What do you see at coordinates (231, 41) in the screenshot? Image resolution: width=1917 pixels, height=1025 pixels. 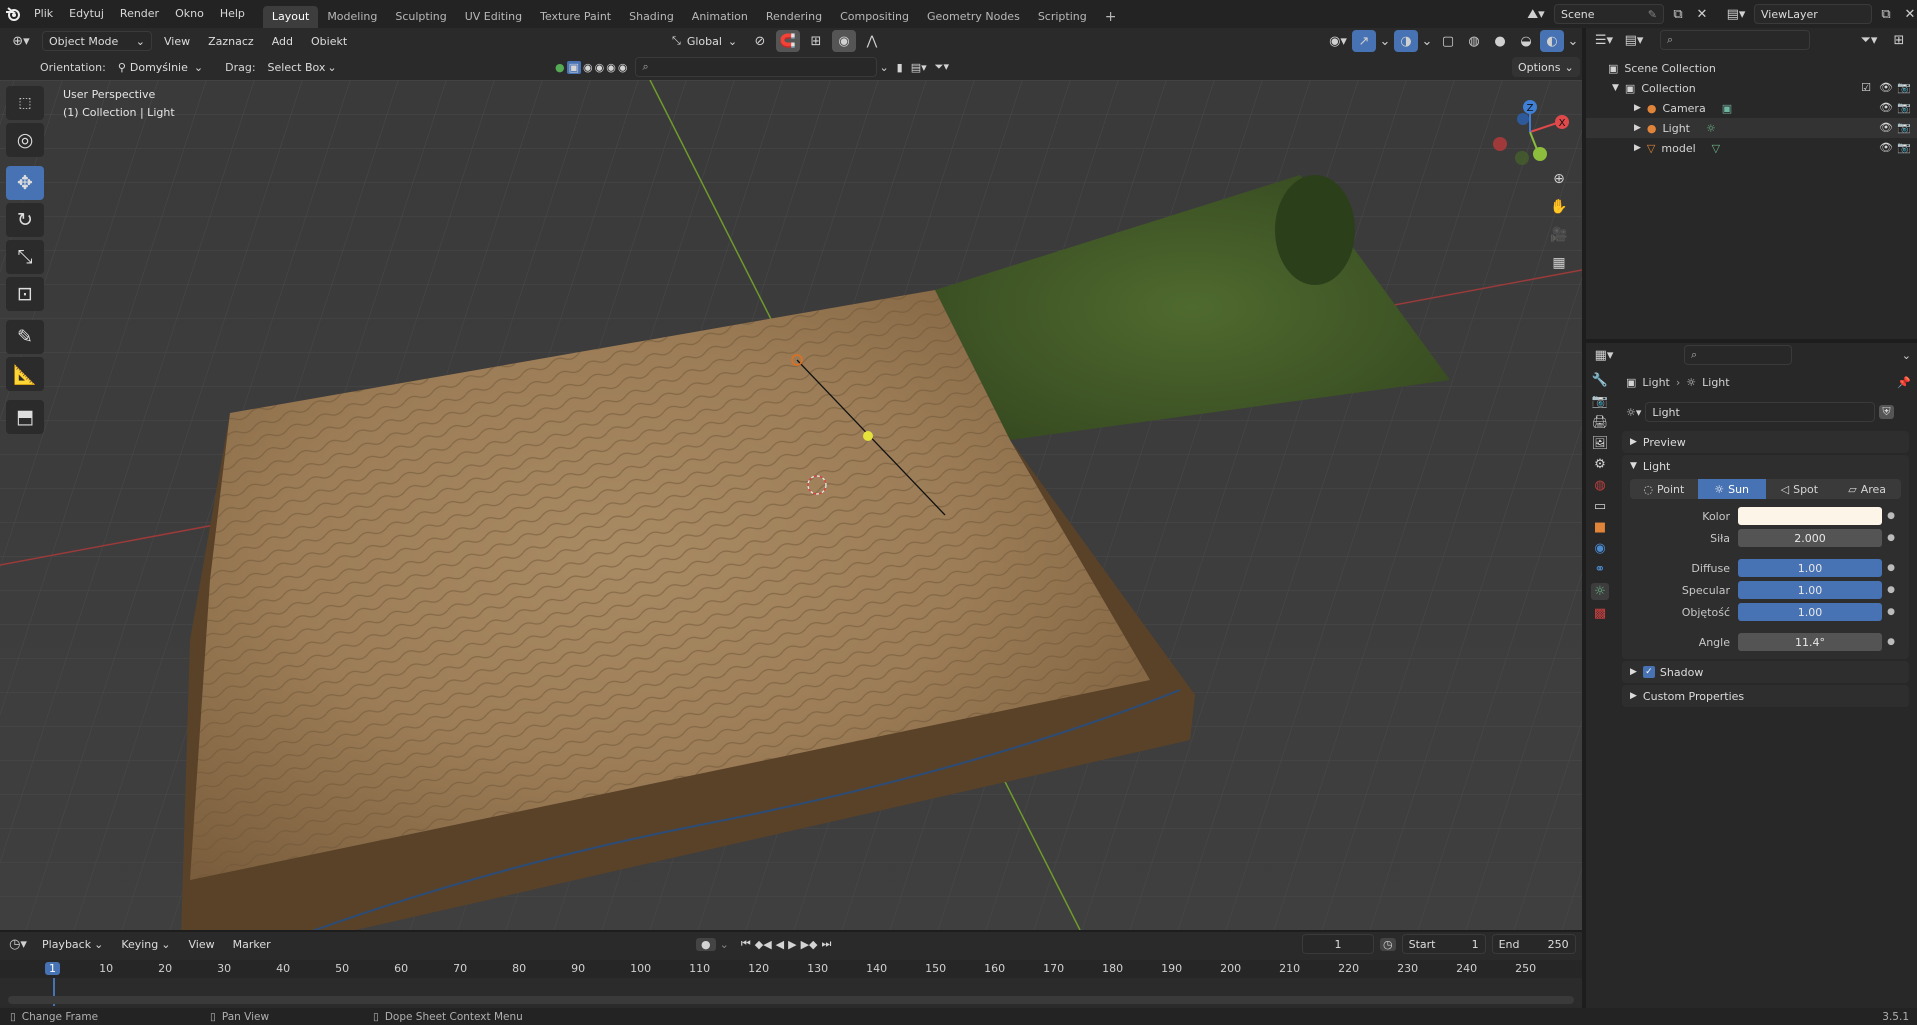 I see `menu-select: Zaznacz` at bounding box center [231, 41].